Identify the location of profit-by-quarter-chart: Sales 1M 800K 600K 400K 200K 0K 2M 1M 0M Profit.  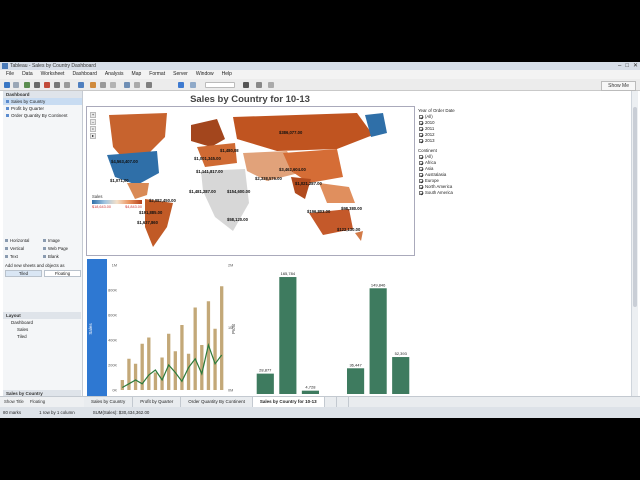
(167, 327).